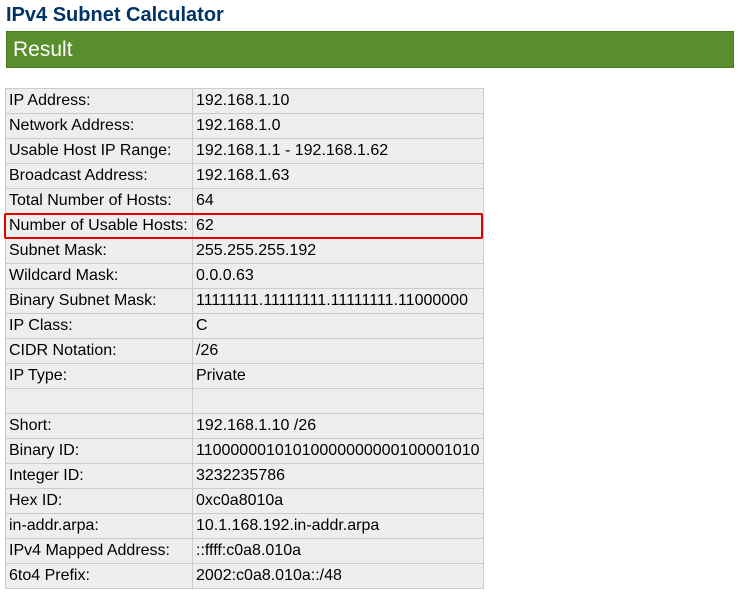 Image resolution: width=742 pixels, height=595 pixels. Describe the element at coordinates (99, 526) in the screenshot. I see `row-label: in-addr.arpa:` at that location.